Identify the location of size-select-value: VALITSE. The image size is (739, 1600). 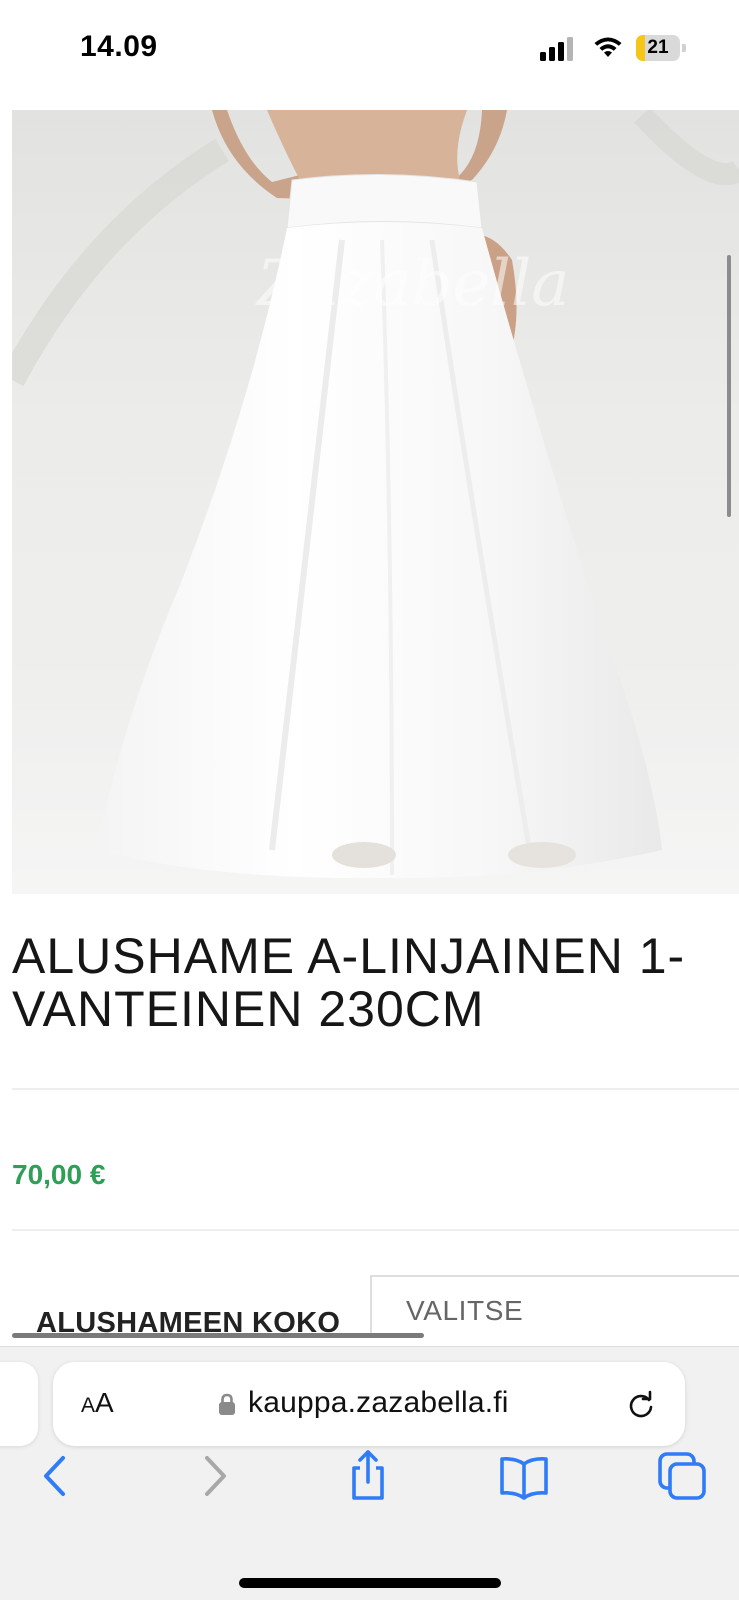
(465, 1310).